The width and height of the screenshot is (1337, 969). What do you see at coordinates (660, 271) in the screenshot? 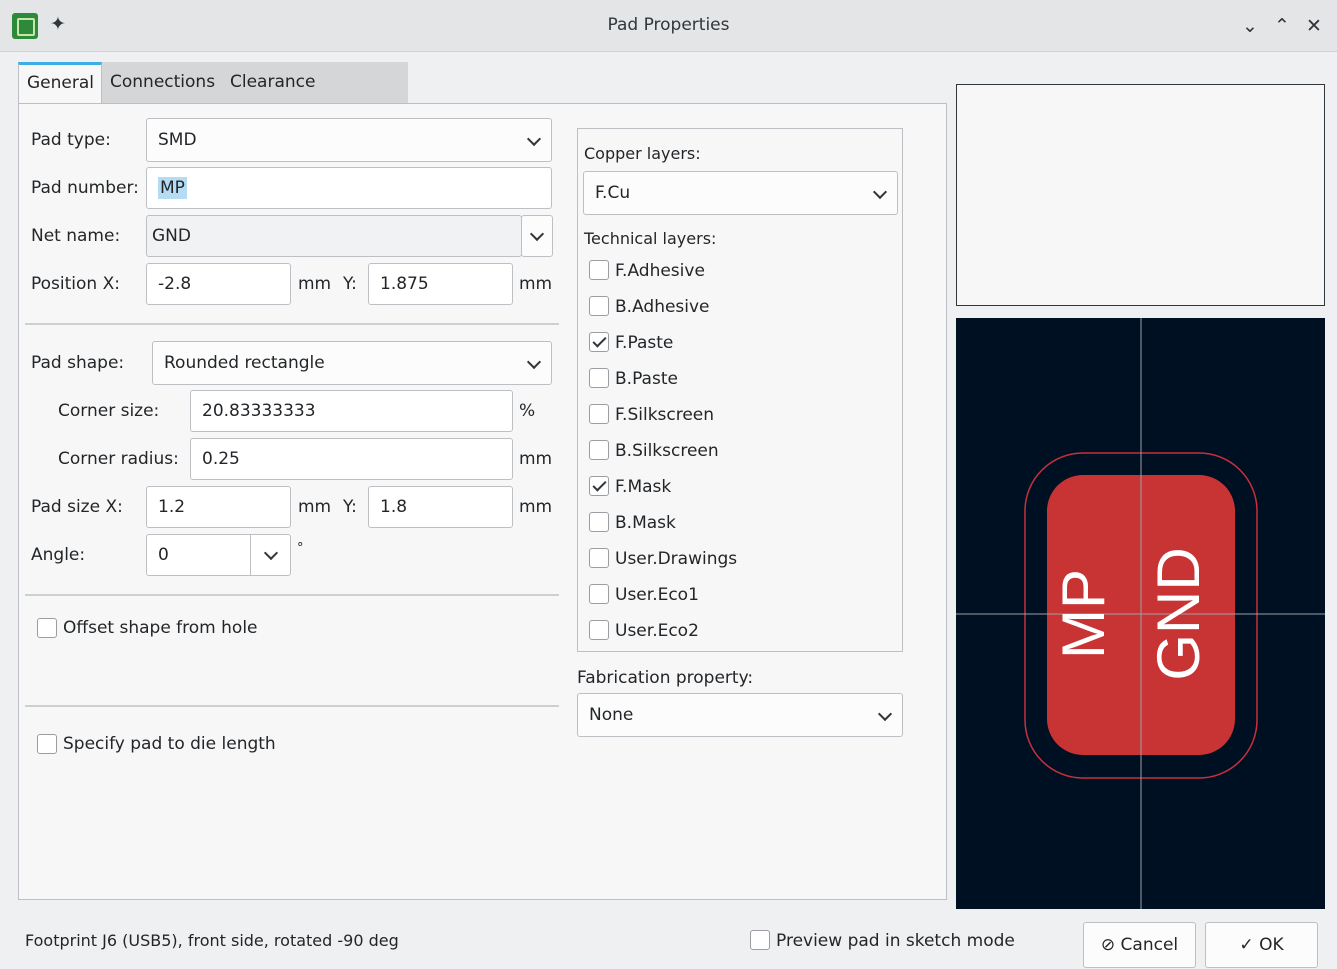
I see `layer-label: F.Adhesive` at bounding box center [660, 271].